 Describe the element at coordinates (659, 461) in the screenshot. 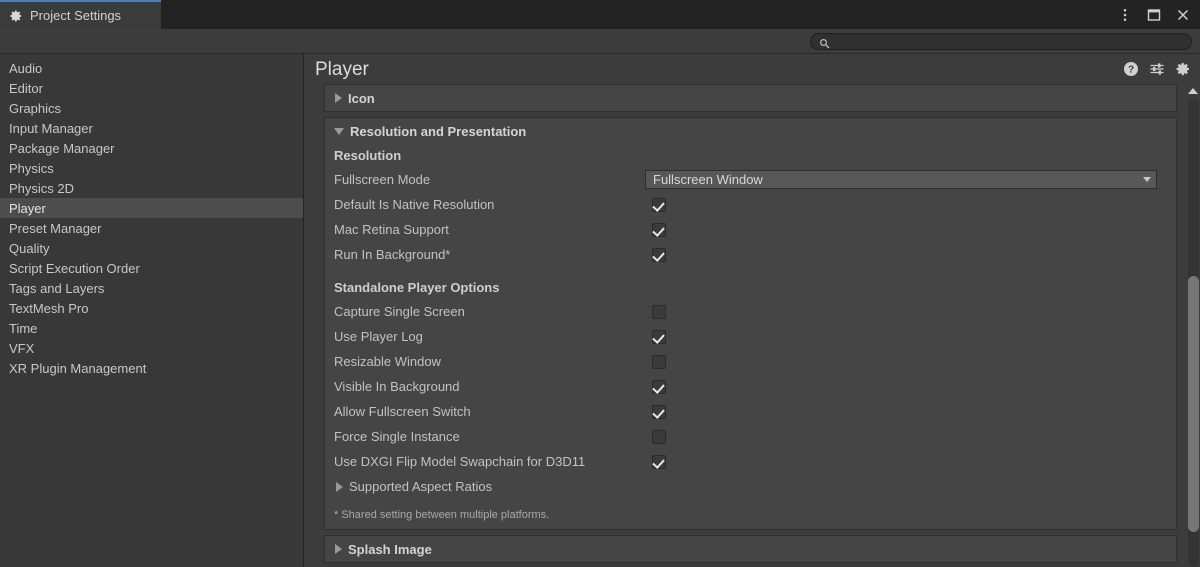

I see `checkbox-use-dxgi-flip-model-swapchain-for-d3d11` at that location.